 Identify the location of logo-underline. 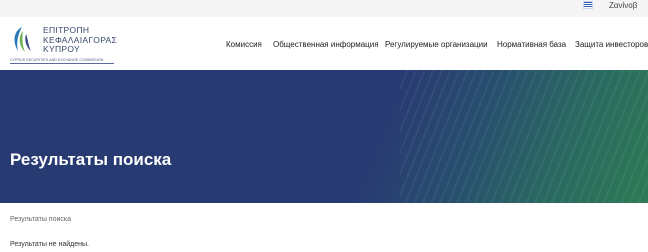
(62, 63).